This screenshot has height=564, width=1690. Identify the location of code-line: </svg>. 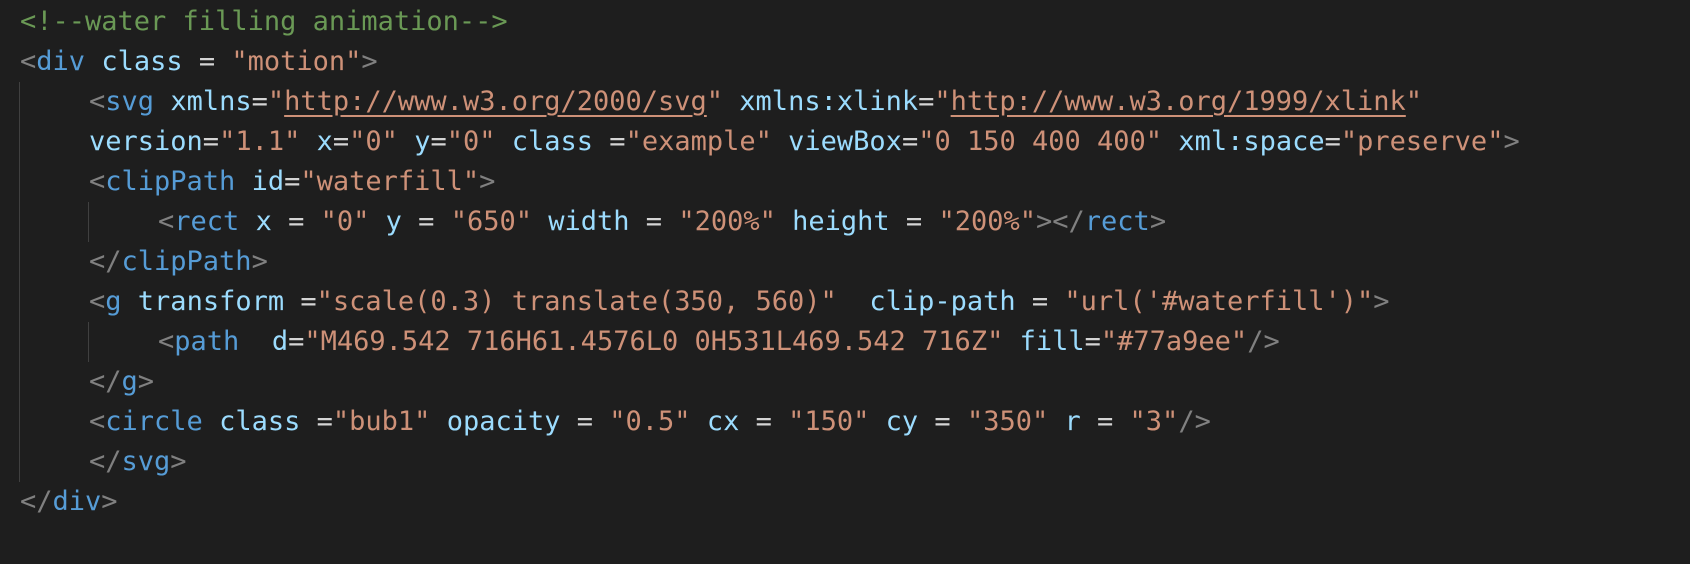
(138, 461).